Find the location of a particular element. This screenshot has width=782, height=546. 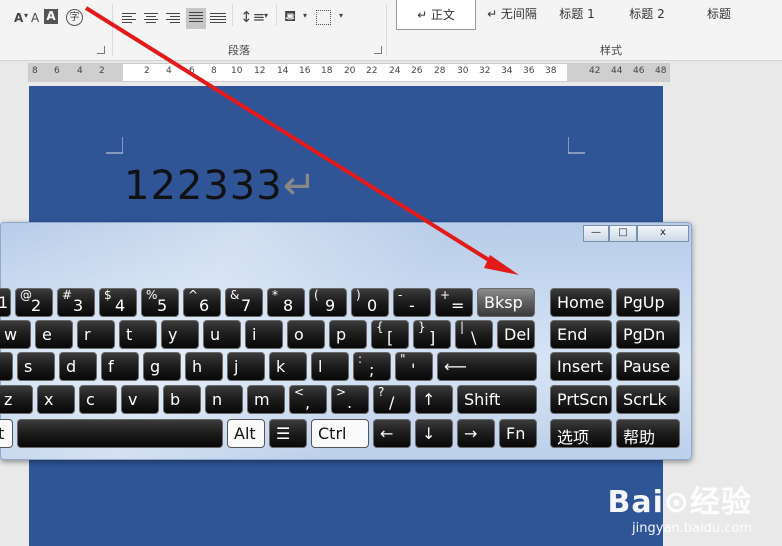

watermark: Bai⊙经验 jingyan.baidu.com is located at coordinates (679, 510).